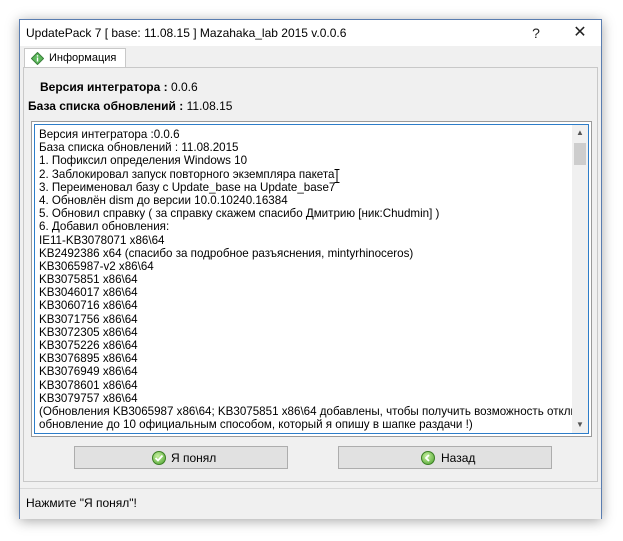  Describe the element at coordinates (580, 425) in the screenshot. I see `scroll-down-icon: ▼` at that location.